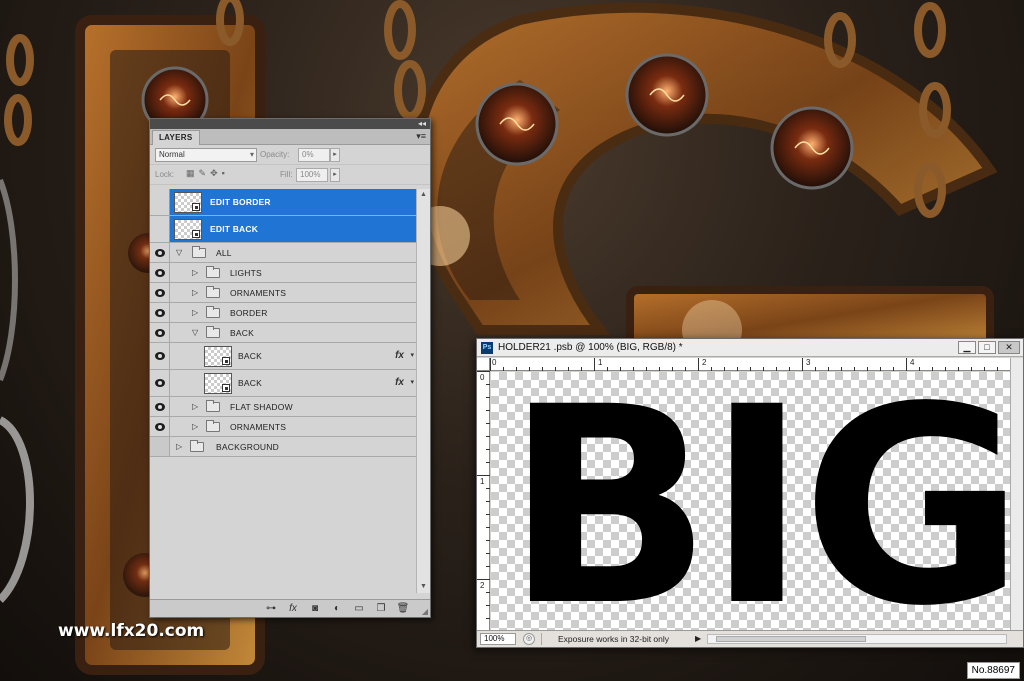 Image resolution: width=1024 pixels, height=681 pixels. What do you see at coordinates (312, 175) in the screenshot?
I see `fill-input: 100%` at bounding box center [312, 175].